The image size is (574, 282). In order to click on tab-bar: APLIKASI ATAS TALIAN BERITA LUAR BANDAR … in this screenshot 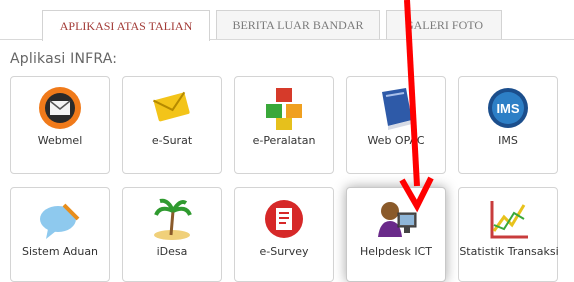, I will do `click(287, 20)`.